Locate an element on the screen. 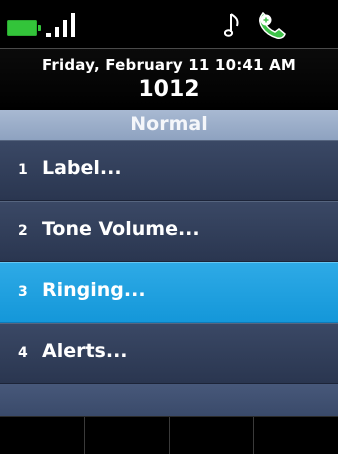  softkey-bar is located at coordinates (169, 435).